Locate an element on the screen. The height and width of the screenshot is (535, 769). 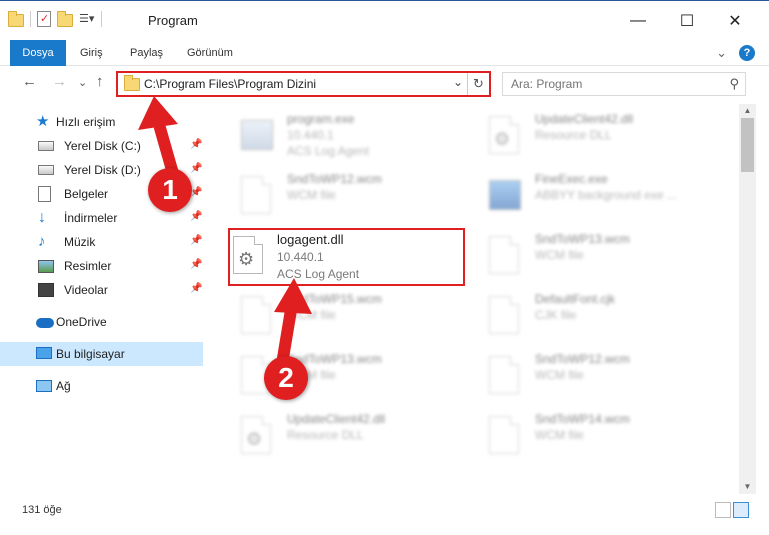
sidebar-item-drive-c: Yerel Disk (C:) 📌 is located at coordinates (101, 146).